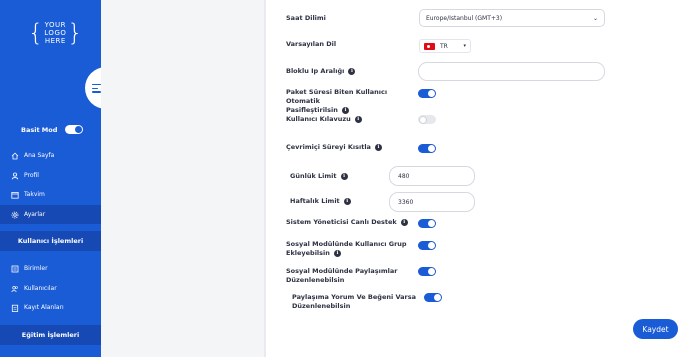 This screenshot has height=357, width=688. What do you see at coordinates (35, 214) in the screenshot?
I see `sidebar-item-label: Ayarlar` at bounding box center [35, 214].